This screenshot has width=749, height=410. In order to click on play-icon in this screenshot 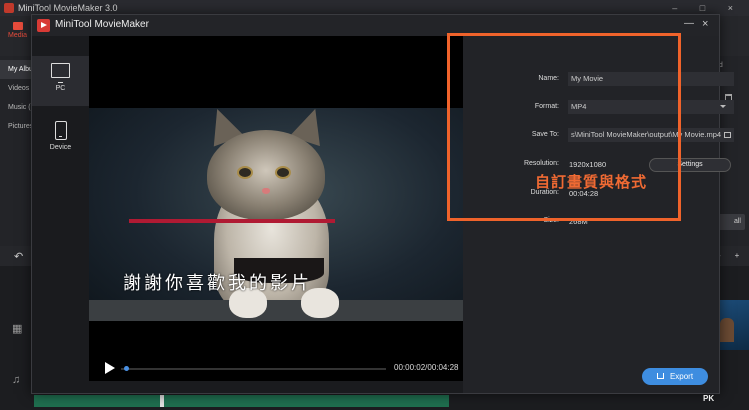, I will do `click(110, 368)`.